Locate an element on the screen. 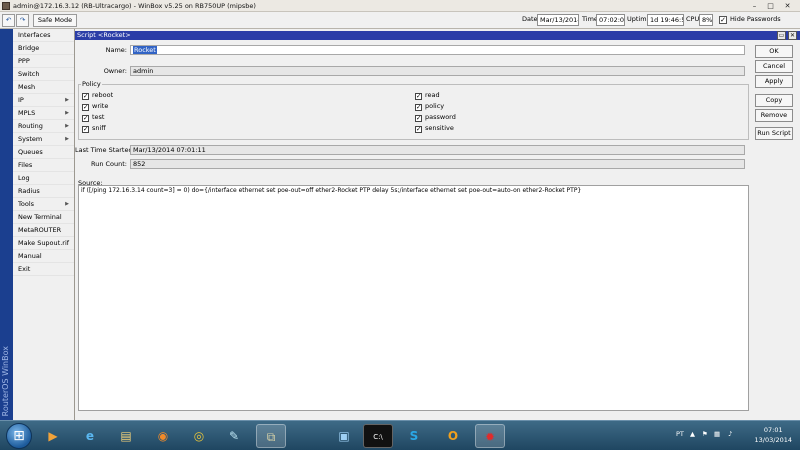 Image resolution: width=800 pixels, height=450 pixels. system-clock: 07:01 13/03/2014 is located at coordinates (773, 435).